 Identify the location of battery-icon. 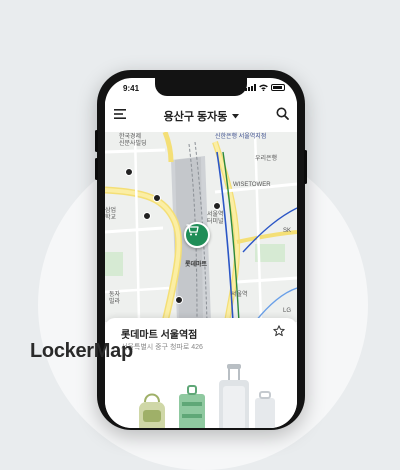
(278, 87).